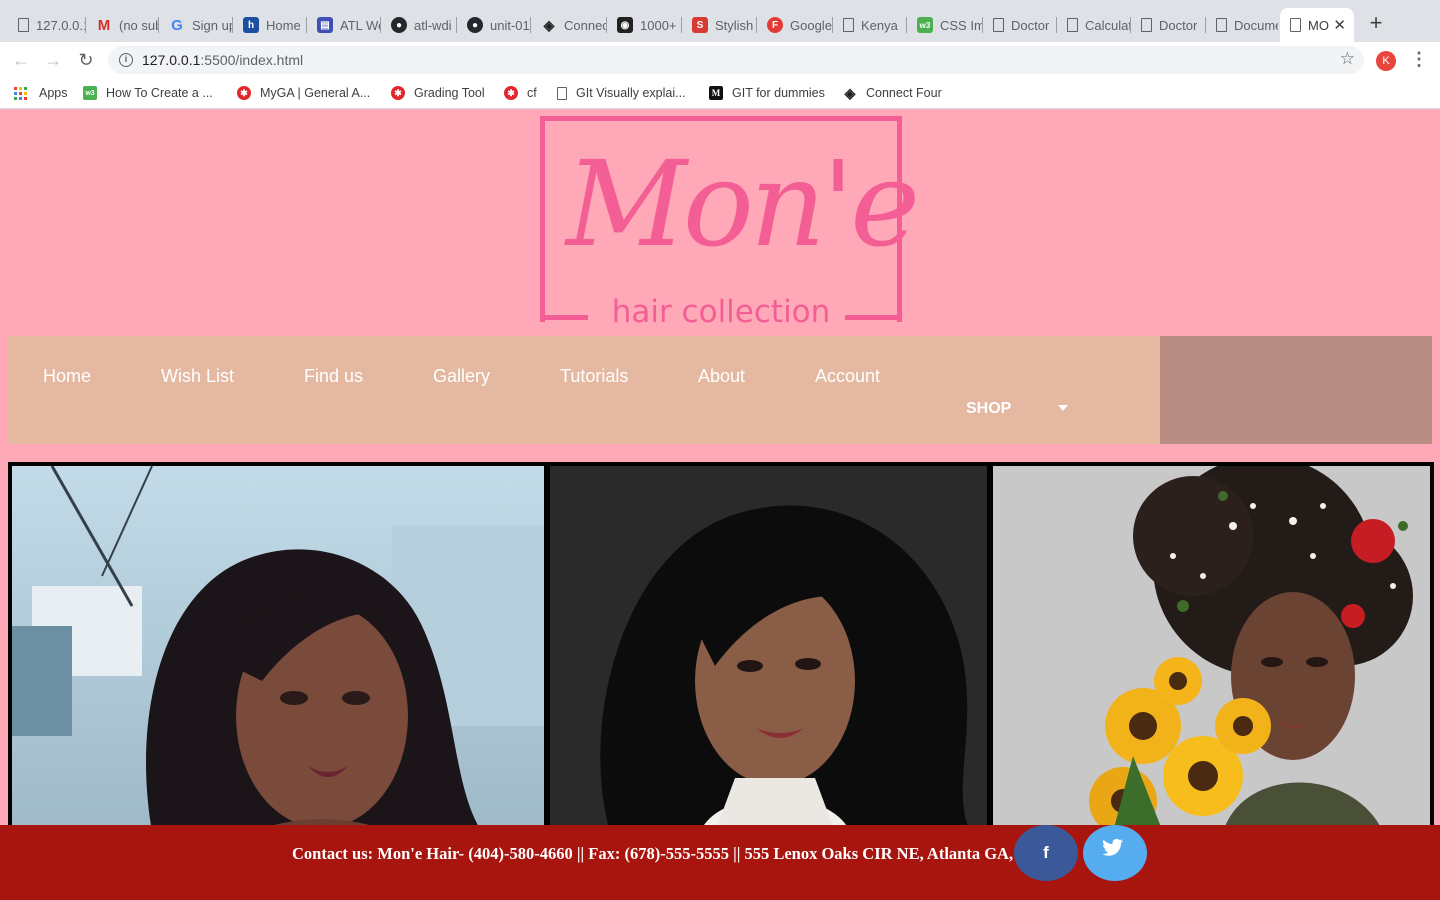 The width and height of the screenshot is (1440, 900). Describe the element at coordinates (325, 25) in the screenshot. I see `layout-icon: ▤` at that location.